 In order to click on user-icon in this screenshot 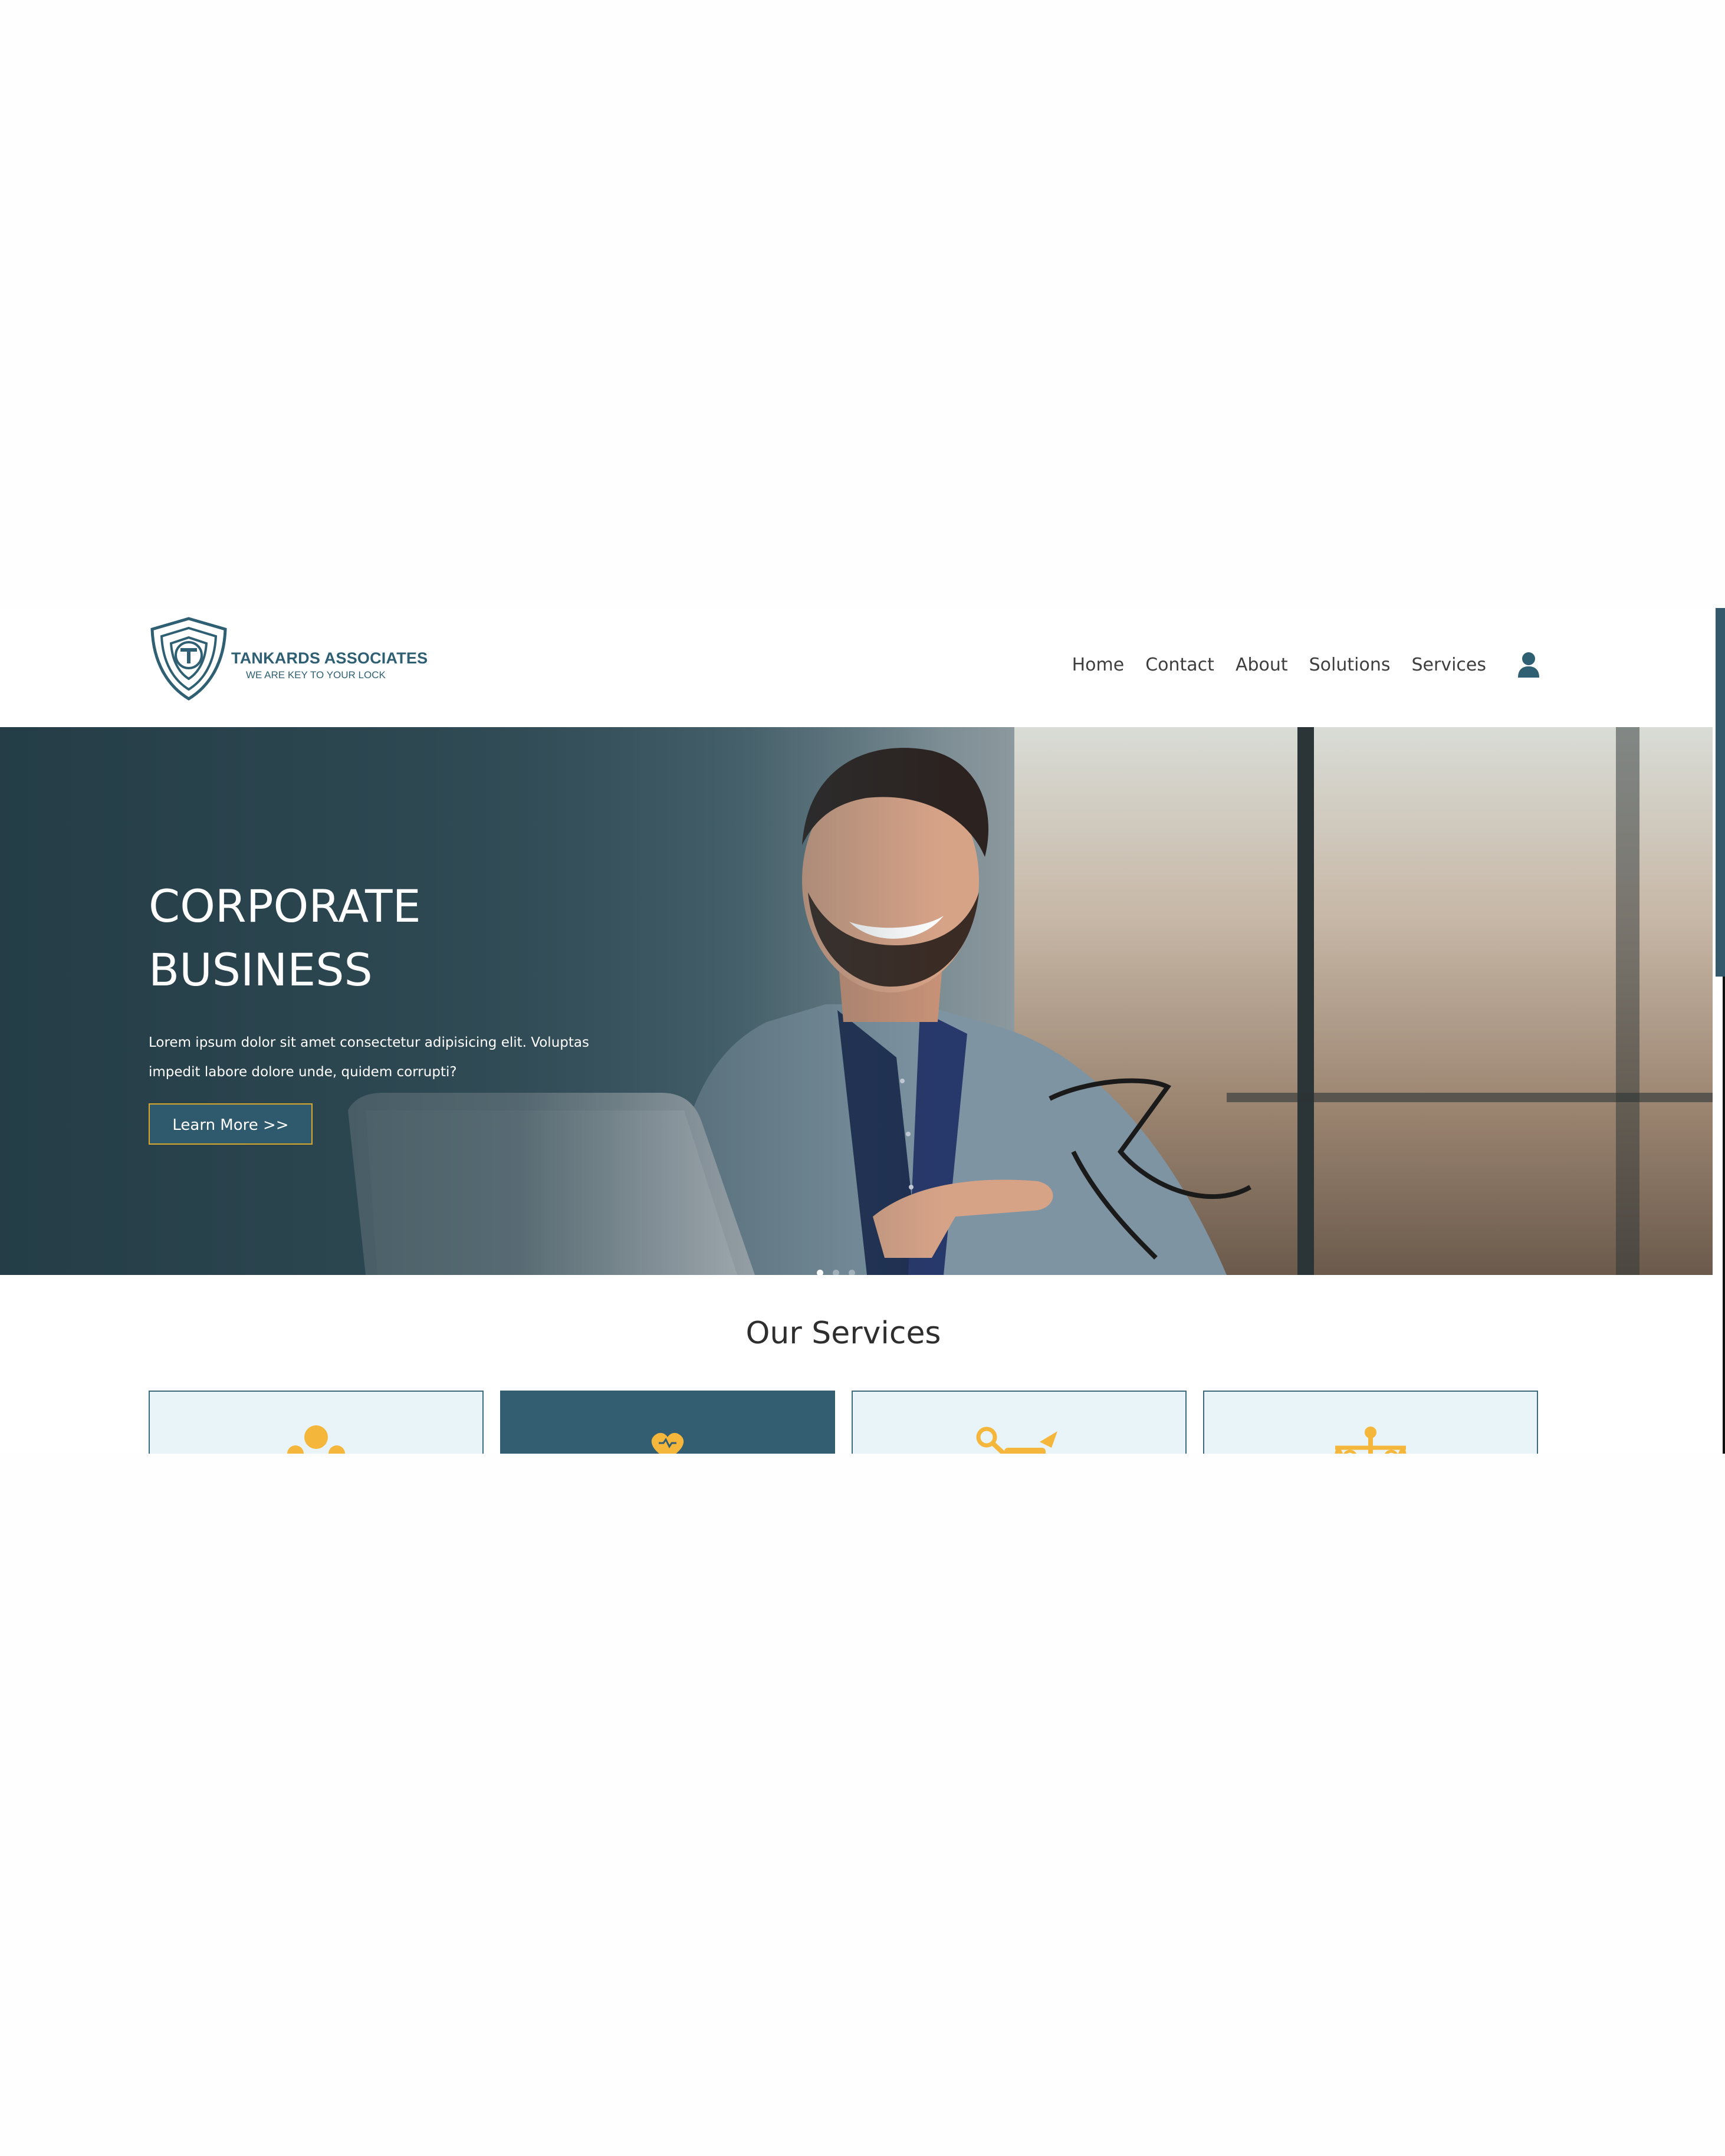, I will do `click(1528, 665)`.